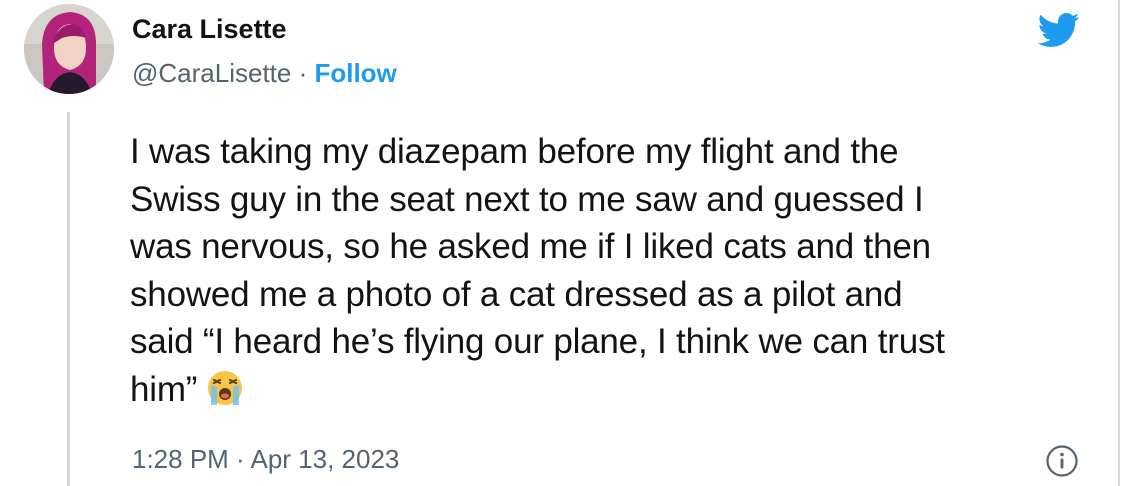 The width and height of the screenshot is (1125, 486). Describe the element at coordinates (164, 389) in the screenshot. I see `tweet-line: him”` at that location.